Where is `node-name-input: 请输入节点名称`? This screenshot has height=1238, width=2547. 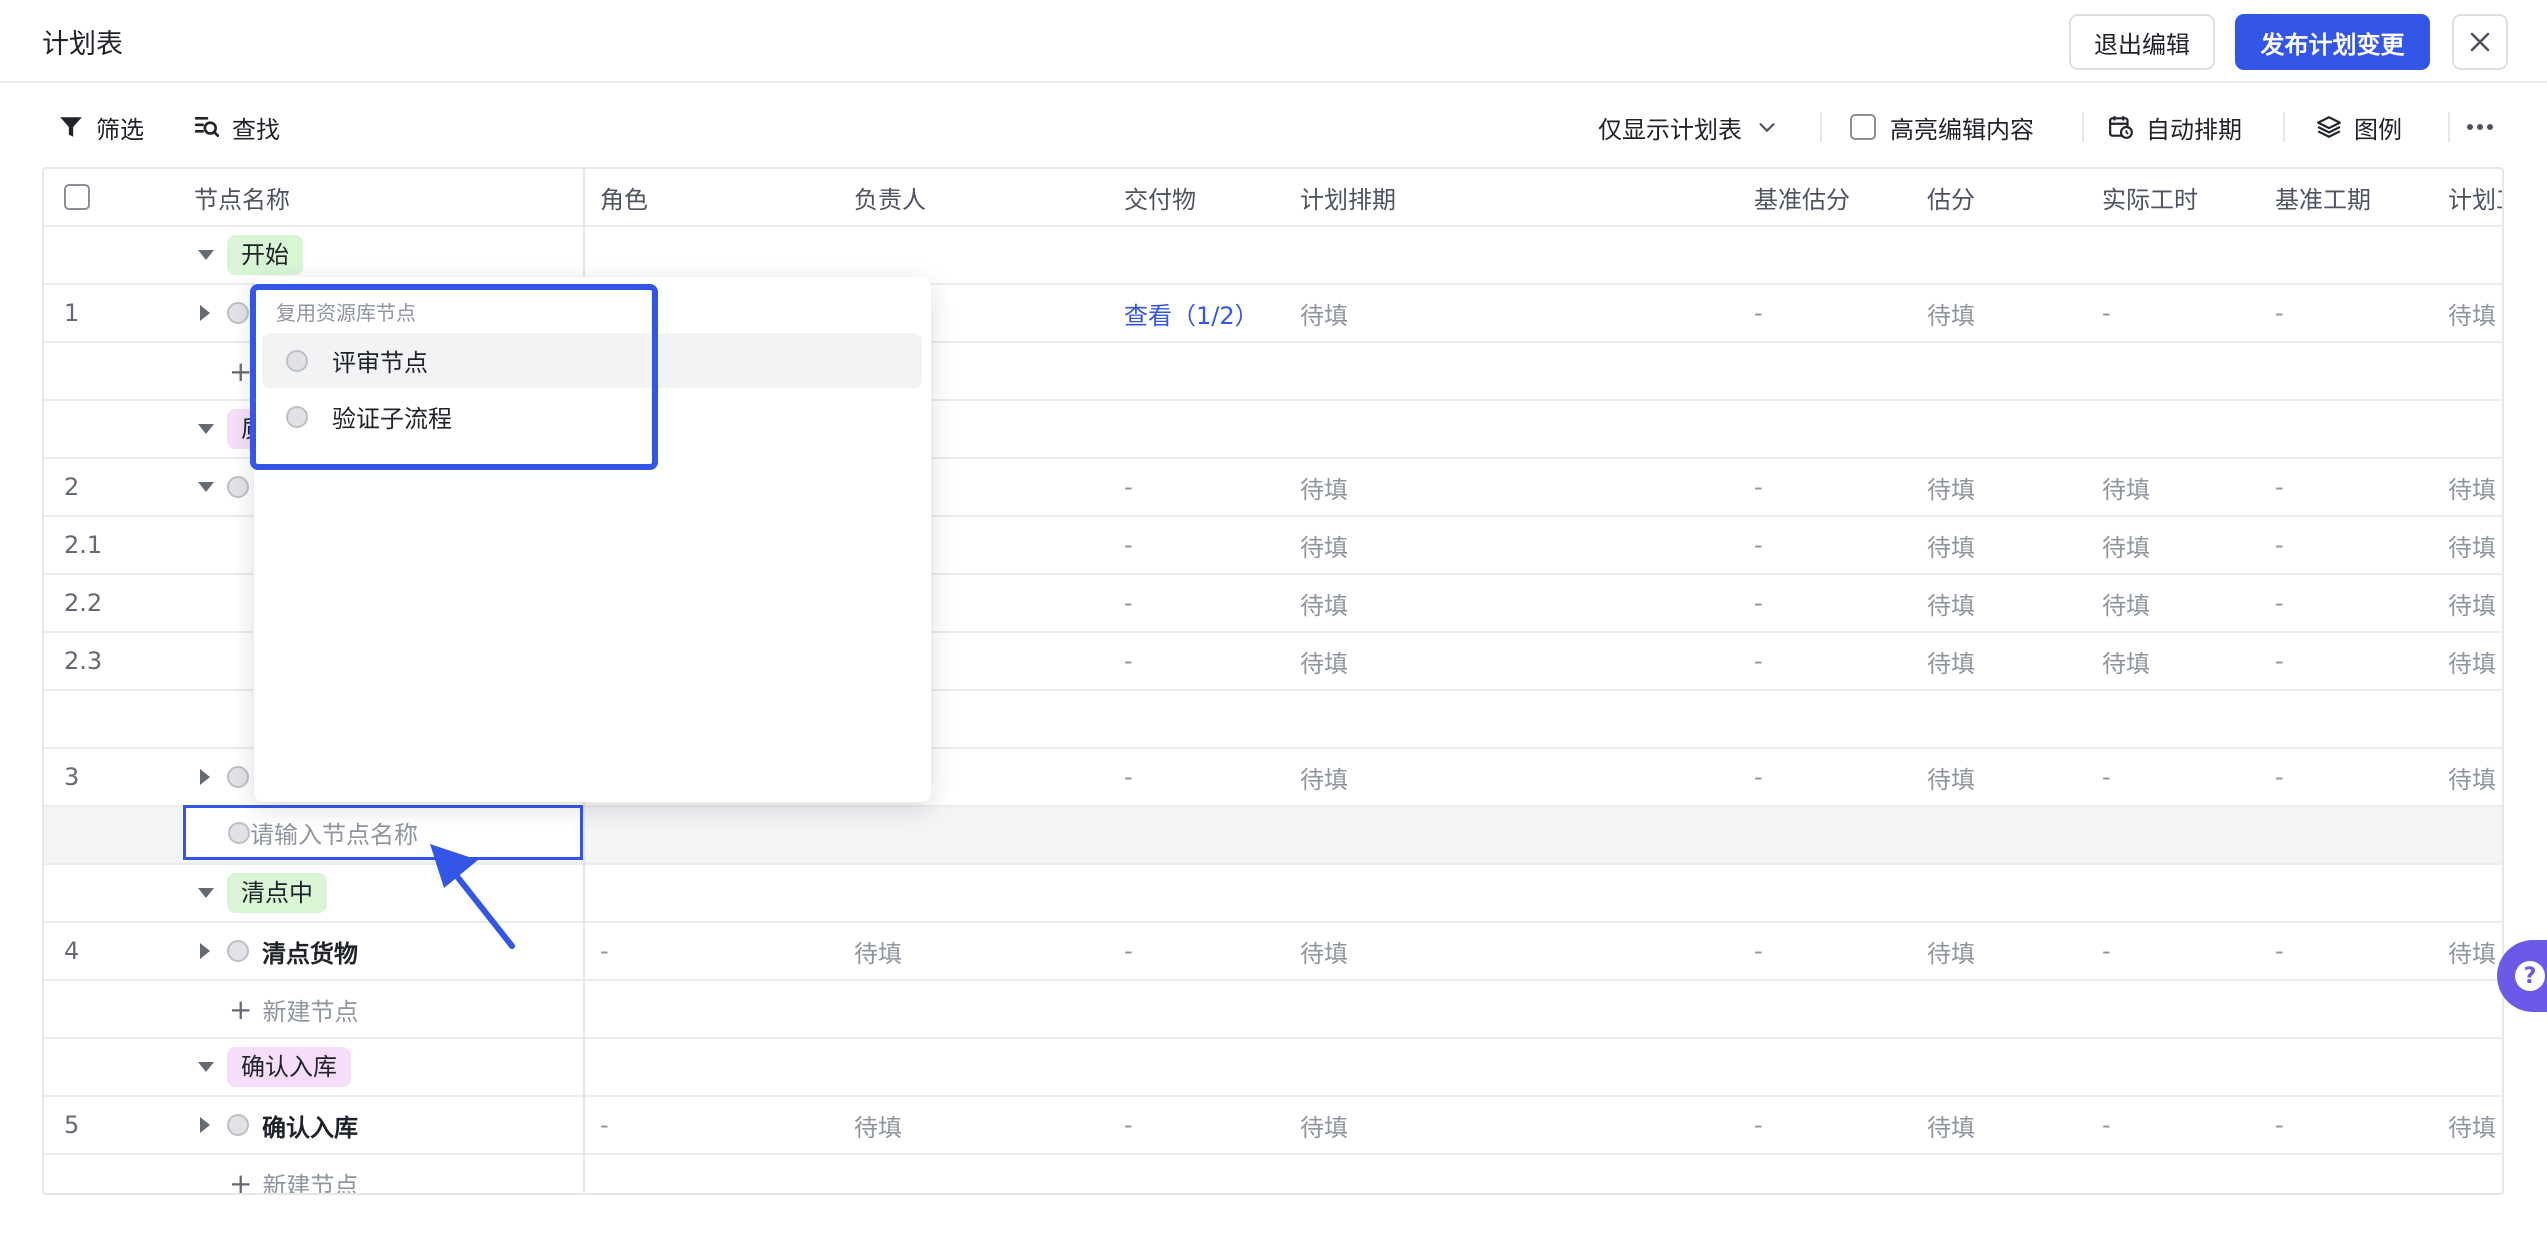
node-name-input: 请输入节点名称 is located at coordinates (383, 832).